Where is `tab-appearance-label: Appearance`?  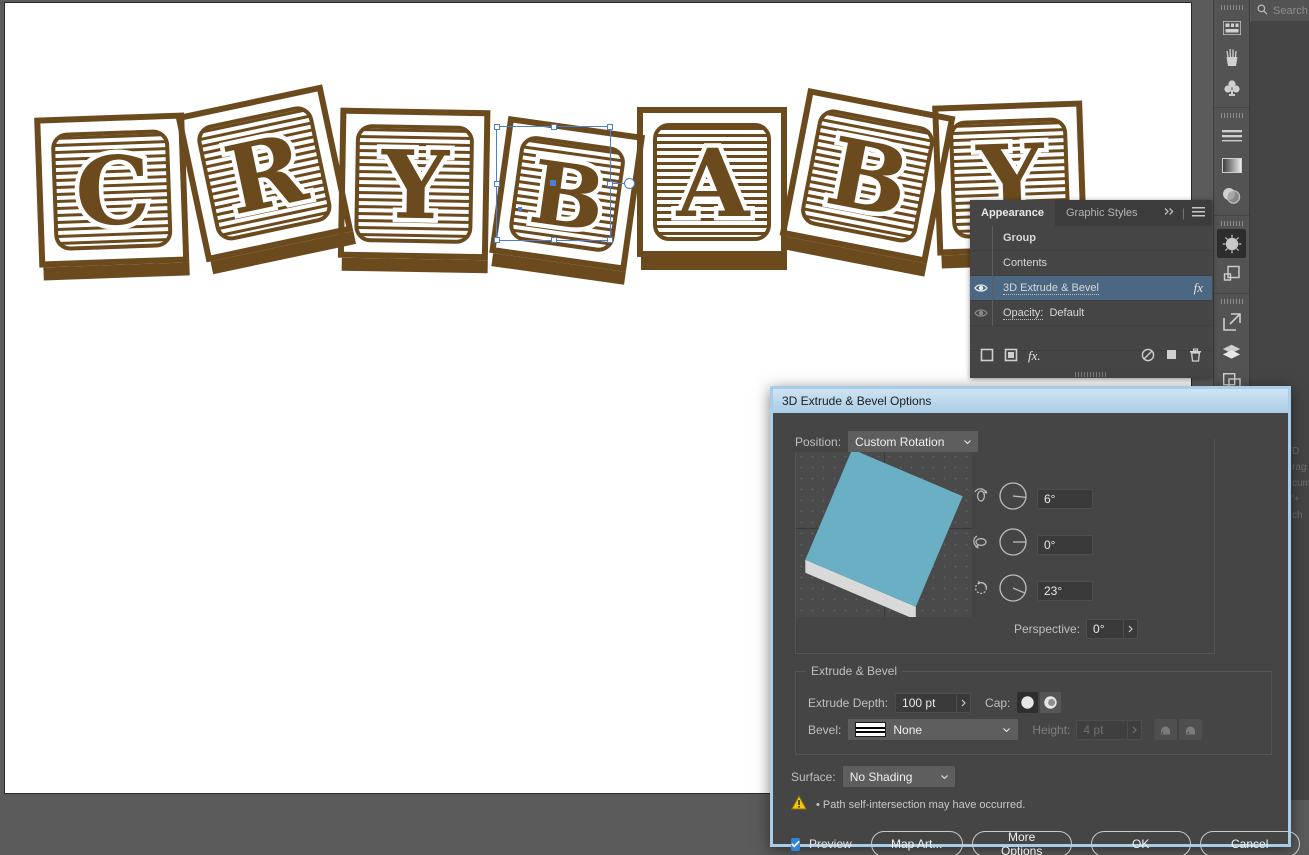
tab-appearance-label: Appearance is located at coordinates (1012, 213).